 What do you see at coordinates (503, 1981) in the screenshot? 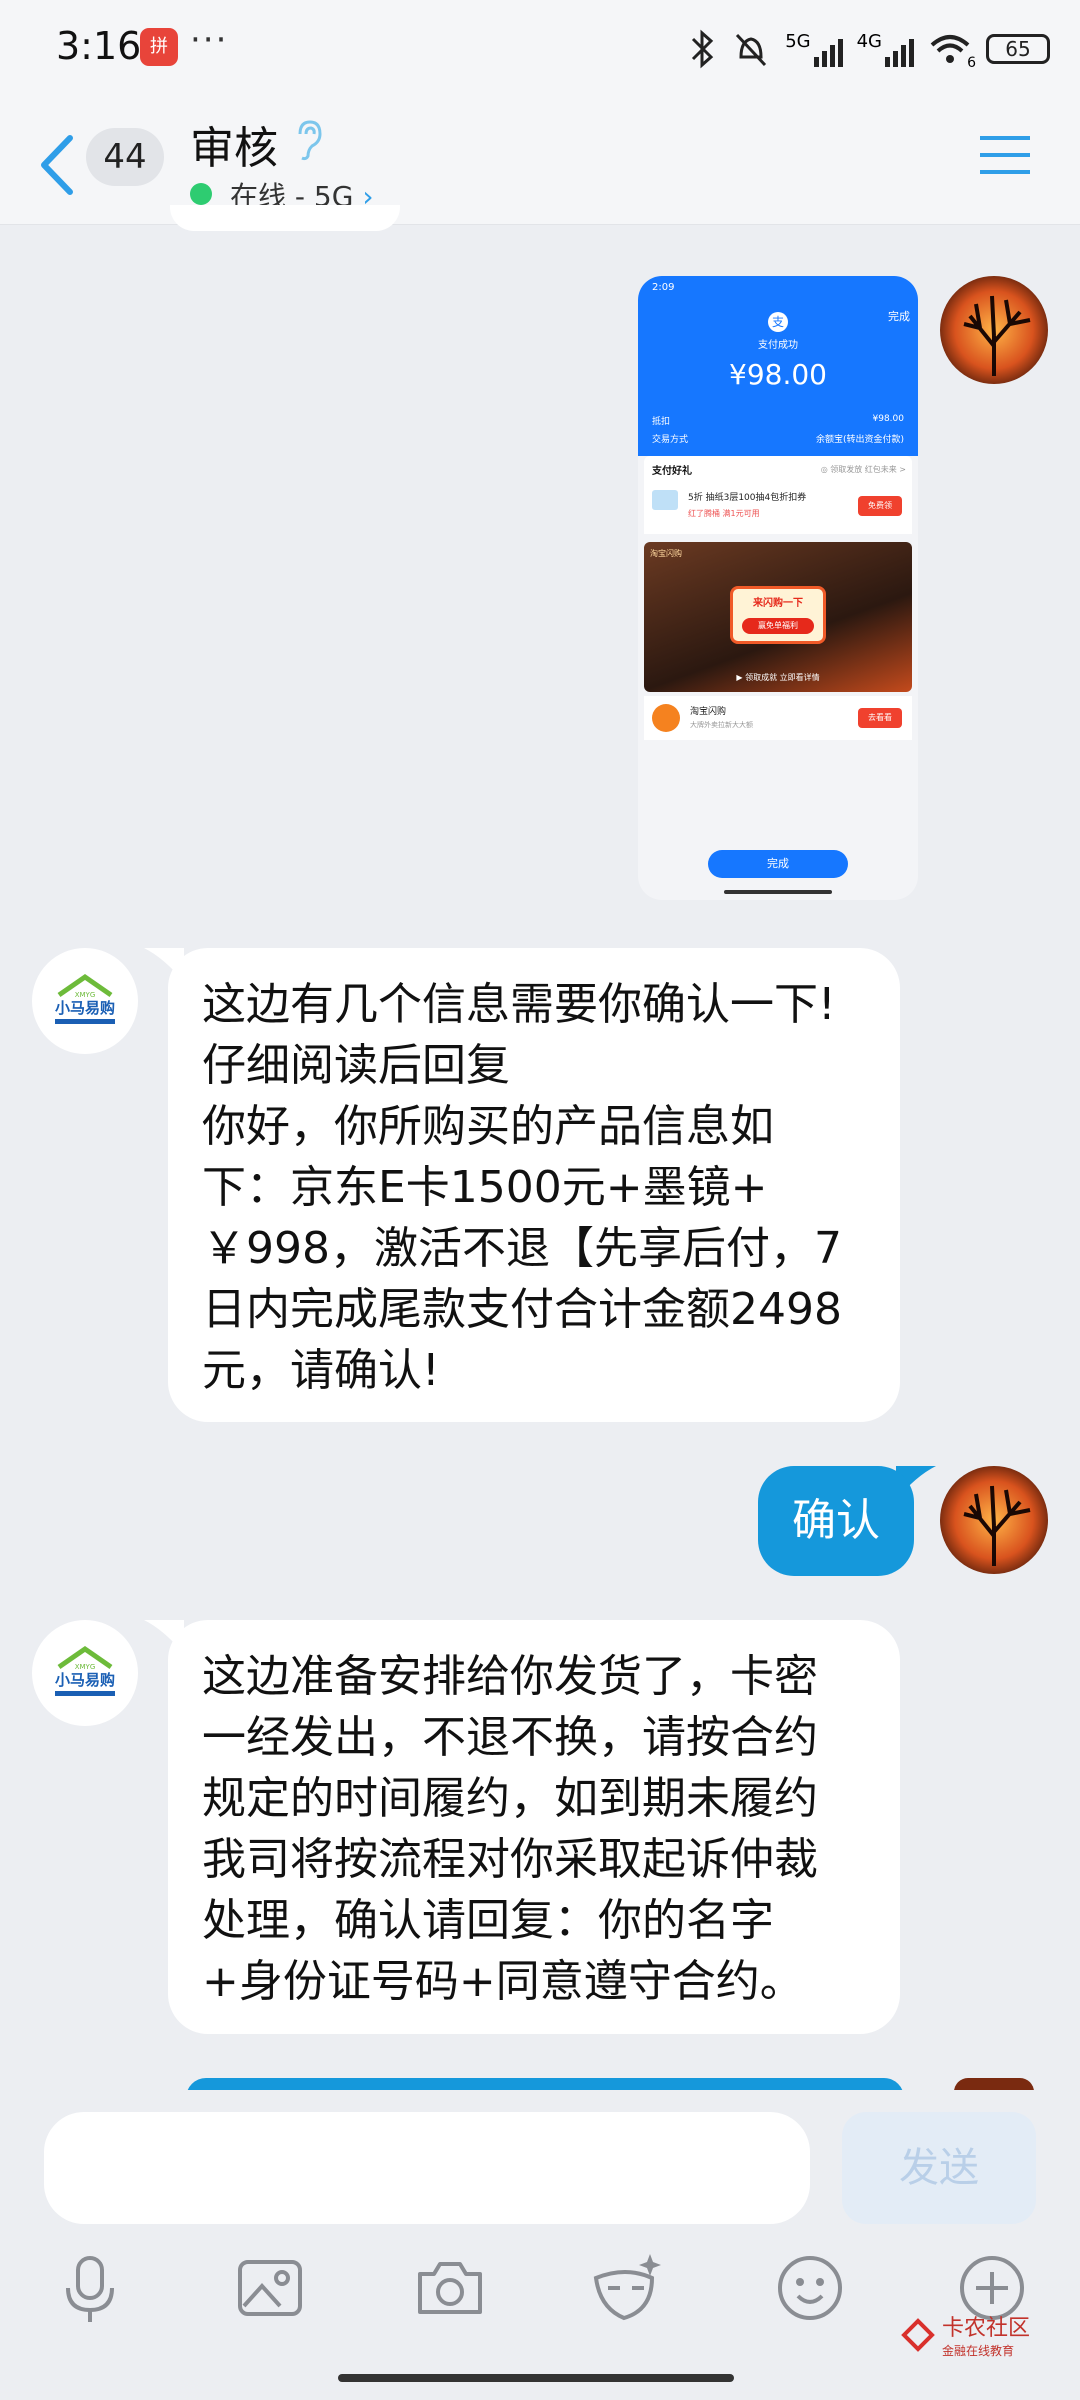
I see `message-line: +身份证号码+同意遵守合约。` at bounding box center [503, 1981].